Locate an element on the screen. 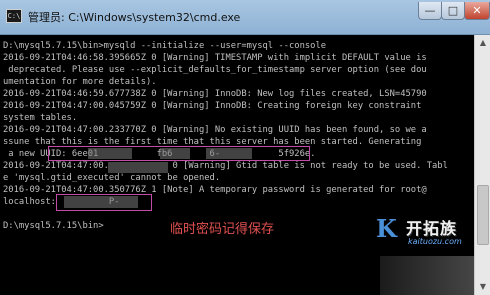  uuid-highlight is located at coordinates (179, 153).